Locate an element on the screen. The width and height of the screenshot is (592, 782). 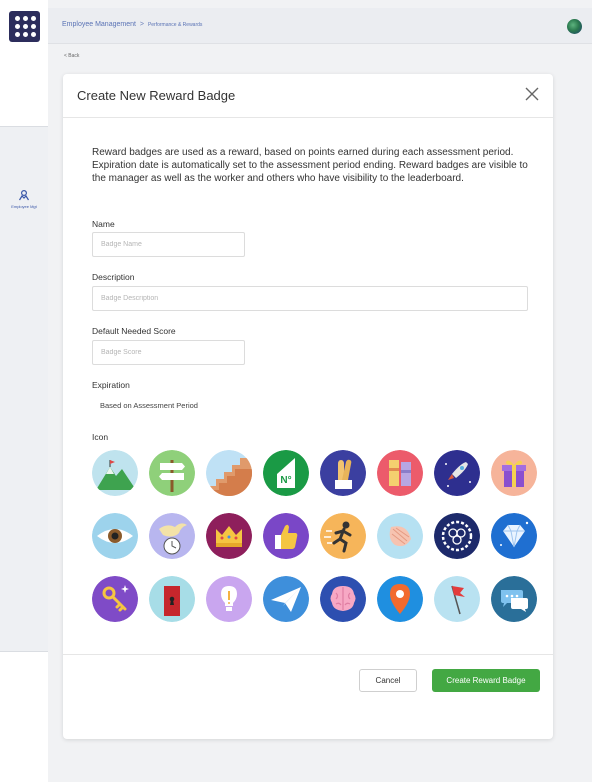
gift-icon is located at coordinates (514, 473).